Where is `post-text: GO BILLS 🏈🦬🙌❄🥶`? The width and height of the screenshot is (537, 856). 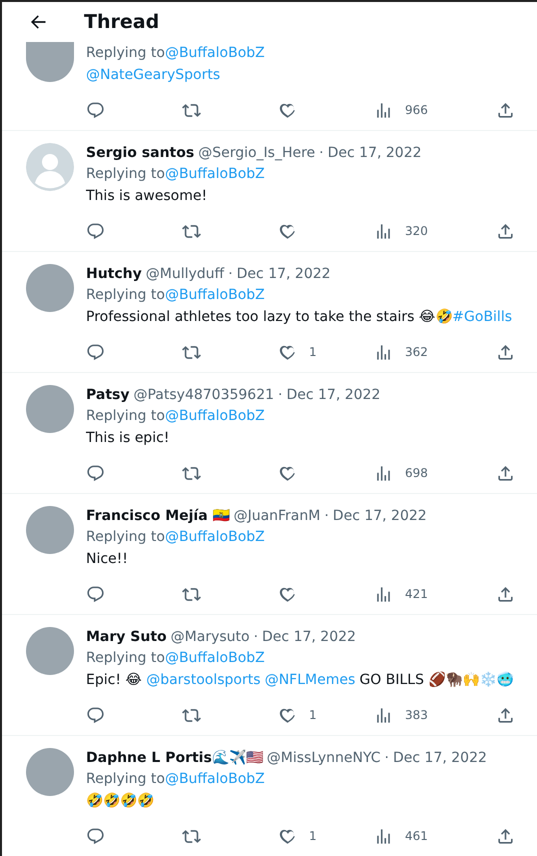 post-text: GO BILLS 🏈🦬🙌❄🥶 is located at coordinates (436, 680).